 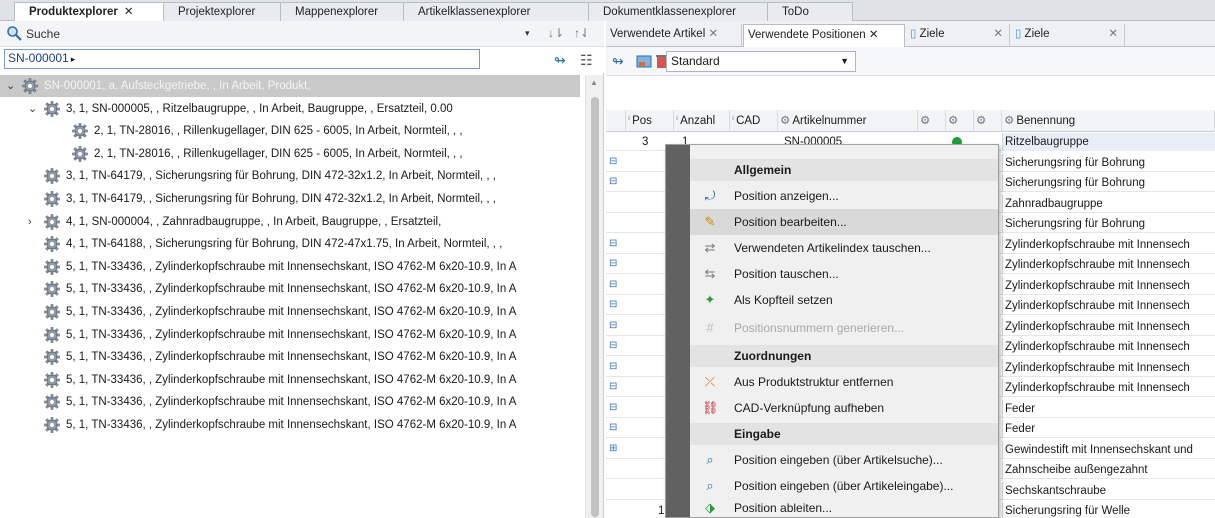 What do you see at coordinates (595, 307) in the screenshot?
I see `scrollbar-thumb` at bounding box center [595, 307].